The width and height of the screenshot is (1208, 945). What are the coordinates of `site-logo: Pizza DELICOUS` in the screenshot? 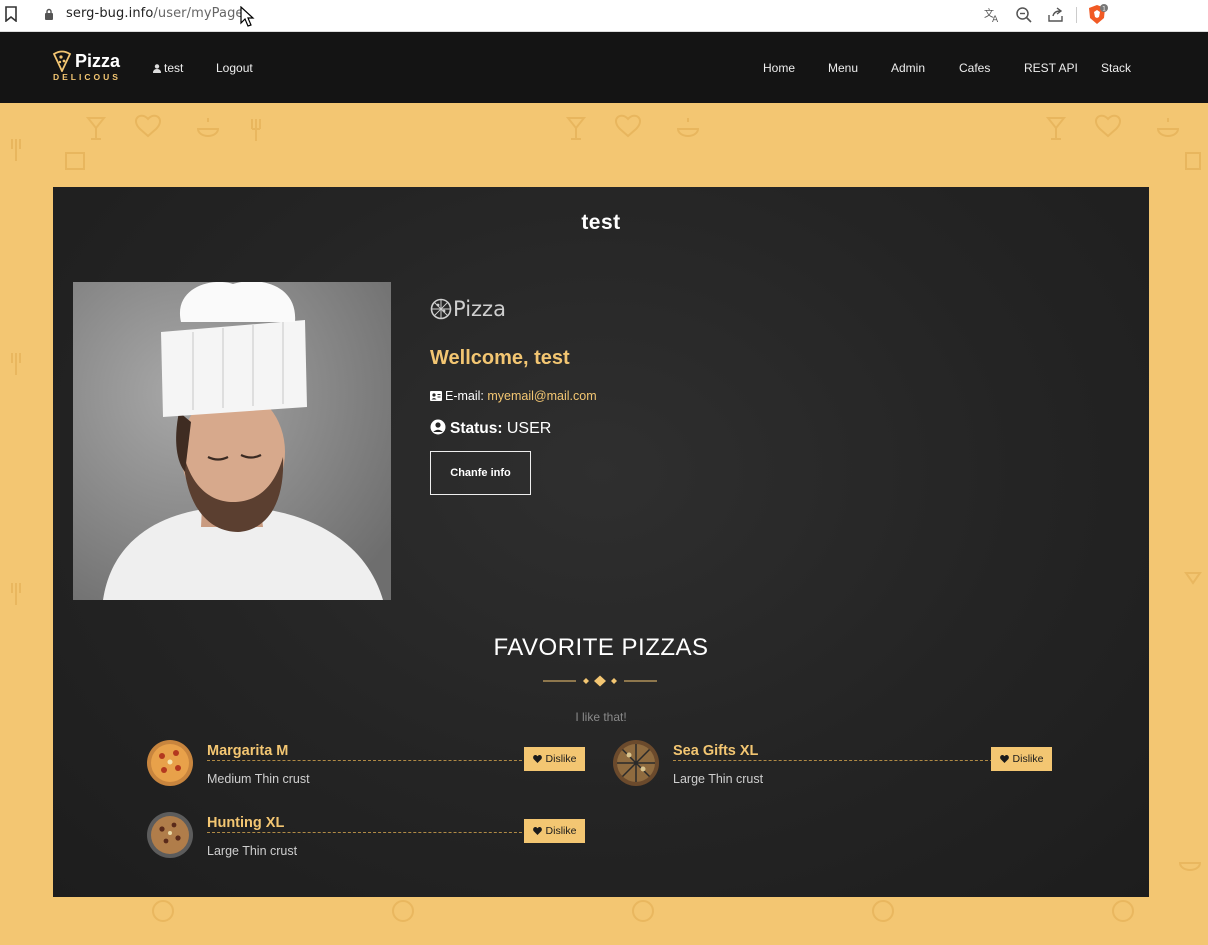 It's located at (92, 68).